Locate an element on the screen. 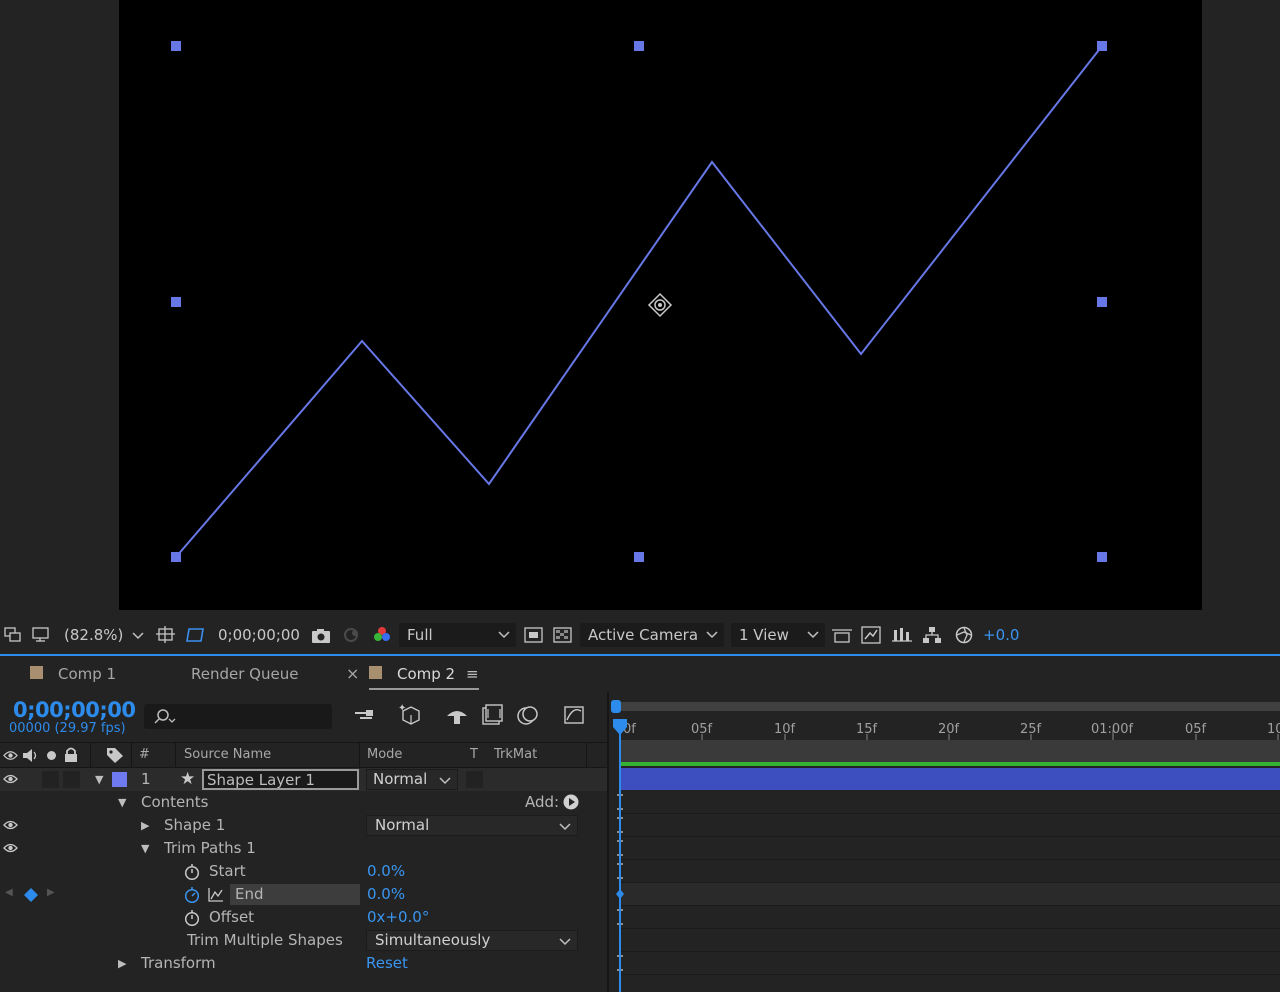 The height and width of the screenshot is (992, 1280). always-preview-icon is located at coordinates (13, 635).